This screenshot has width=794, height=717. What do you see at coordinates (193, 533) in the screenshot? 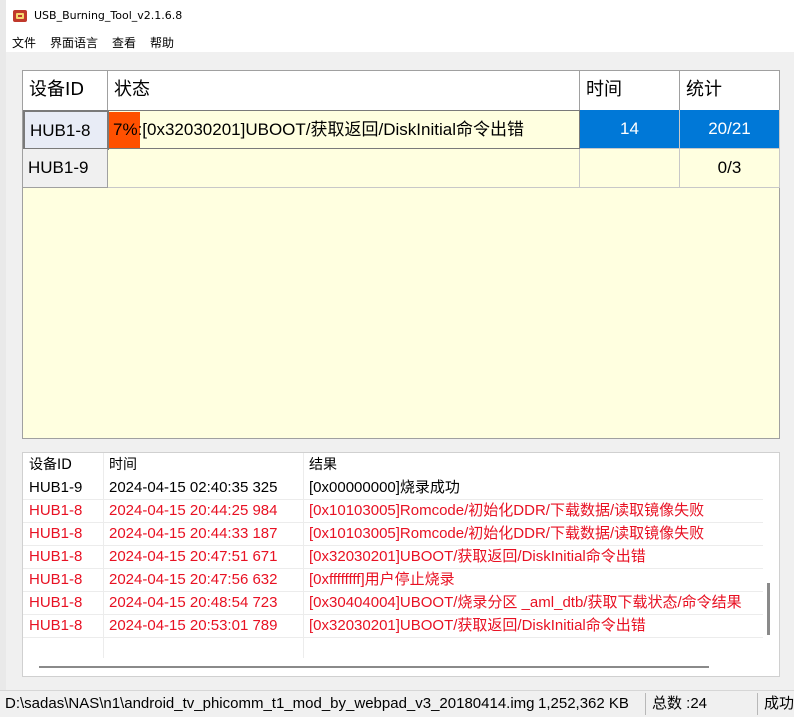
I see `log-cell-time: 2024-04-15 20:44:33 187` at bounding box center [193, 533].